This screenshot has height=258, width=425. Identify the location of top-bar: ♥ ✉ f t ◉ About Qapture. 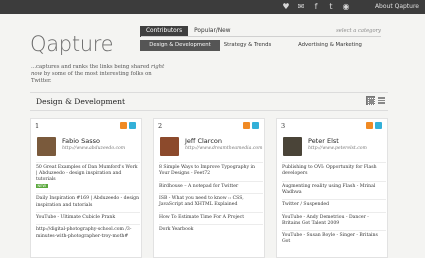
(212, 7).